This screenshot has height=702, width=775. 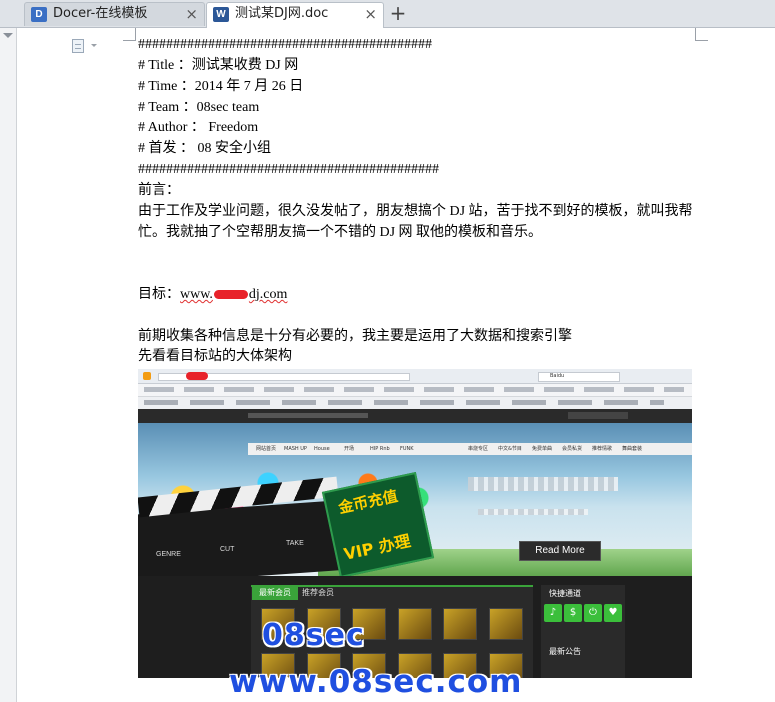 What do you see at coordinates (572, 449) in the screenshot?
I see `nav-item: 会员私货` at bounding box center [572, 449].